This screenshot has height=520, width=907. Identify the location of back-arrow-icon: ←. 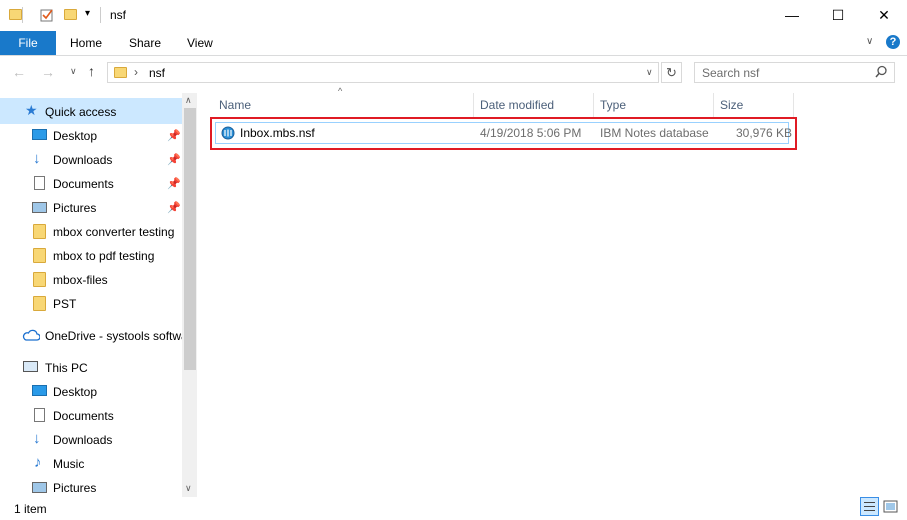
(19, 72).